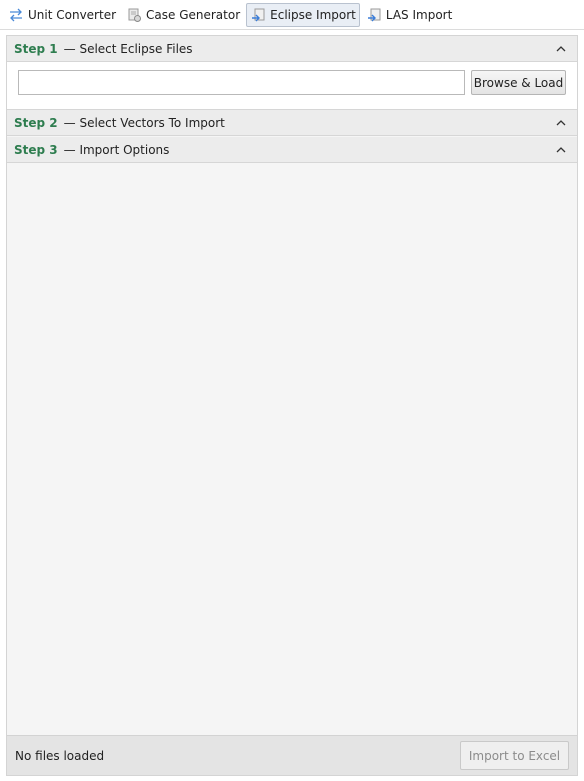  What do you see at coordinates (36, 149) in the screenshot?
I see `step-number: Step 3` at bounding box center [36, 149].